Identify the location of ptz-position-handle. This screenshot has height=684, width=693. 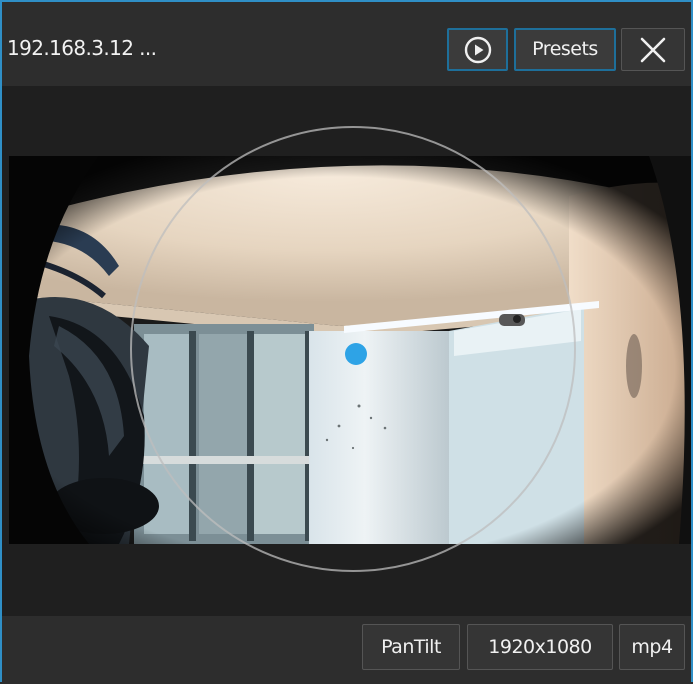
(356, 354).